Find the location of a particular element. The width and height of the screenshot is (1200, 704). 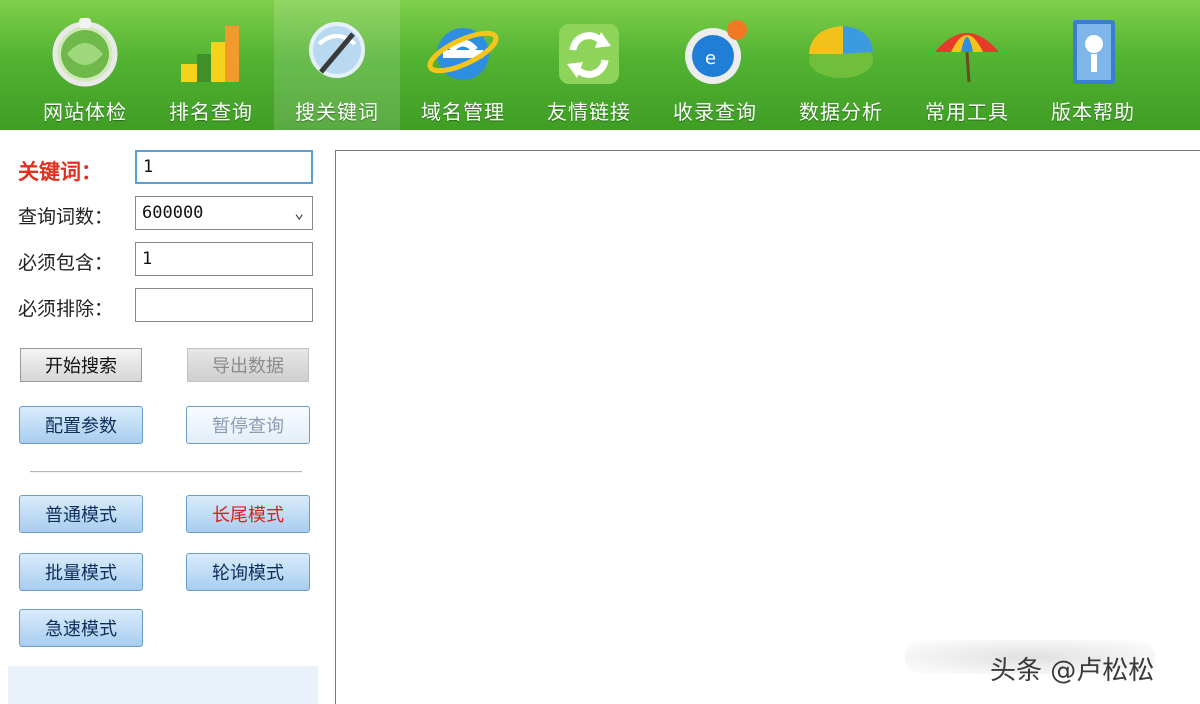

must-include-label: 必须包含： is located at coordinates (66, 263).